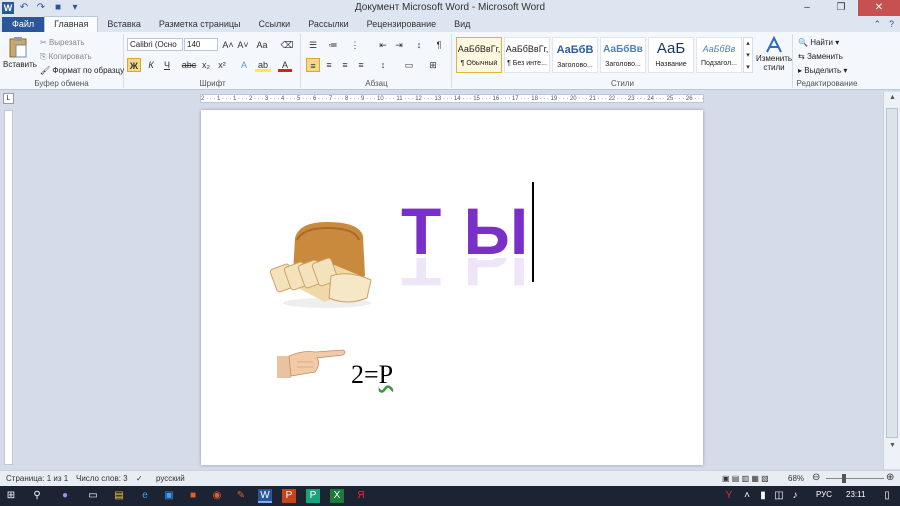  Describe the element at coordinates (243, 45) in the screenshot. I see `shrink-font-icon: A˅` at that location.